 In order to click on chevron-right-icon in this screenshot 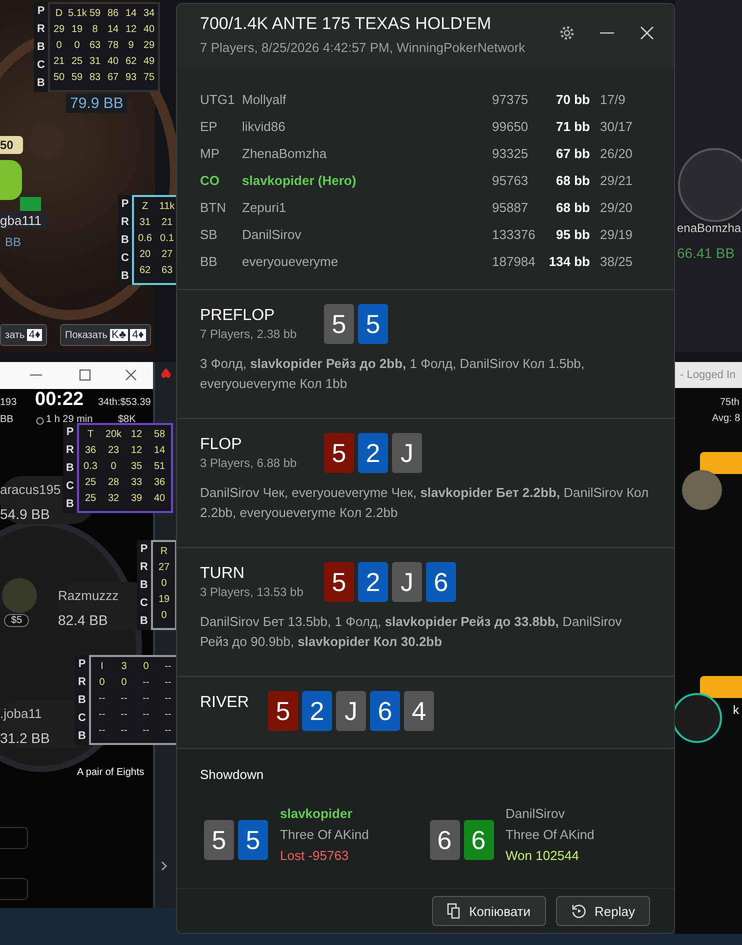, I will do `click(164, 866)`.